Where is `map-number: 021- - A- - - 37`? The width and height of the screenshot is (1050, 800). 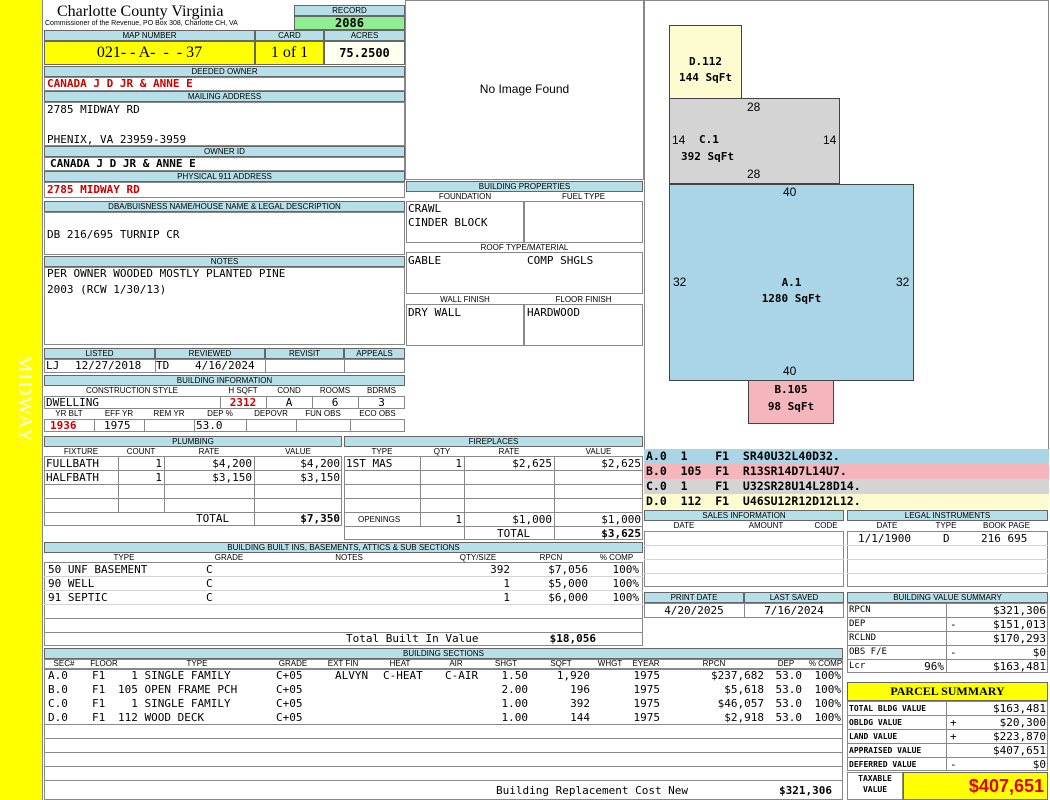 map-number: 021- - A- - - 37 is located at coordinates (149, 53).